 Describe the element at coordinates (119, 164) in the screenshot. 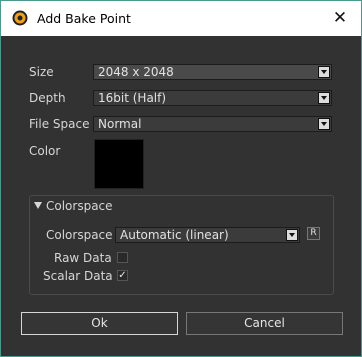

I see `color-swatch` at that location.